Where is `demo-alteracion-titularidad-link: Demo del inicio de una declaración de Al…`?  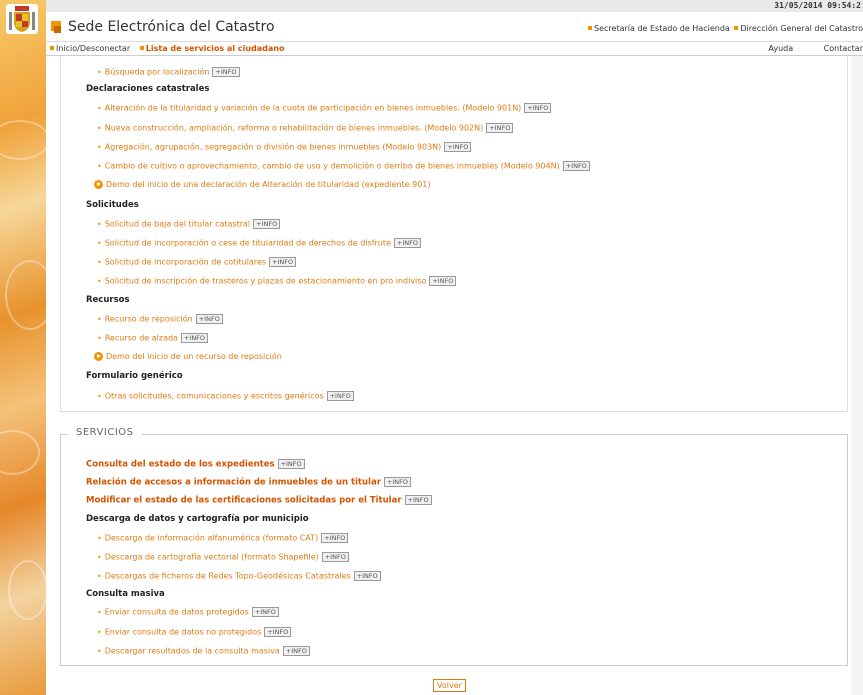 demo-alteracion-titularidad-link: Demo del inicio de una declaración de Al… is located at coordinates (268, 184).